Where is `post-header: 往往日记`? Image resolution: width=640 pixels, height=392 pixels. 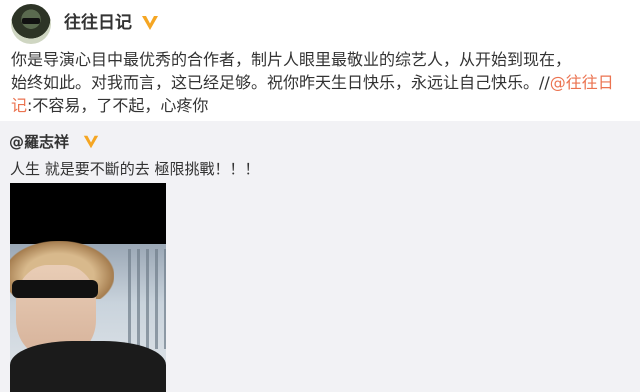 post-header: 往往日记 is located at coordinates (320, 22).